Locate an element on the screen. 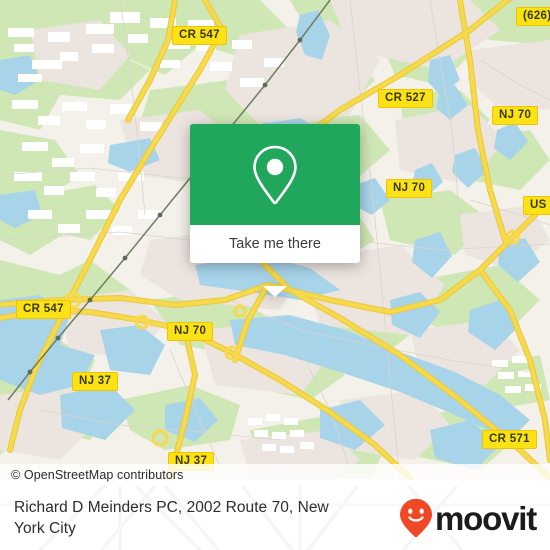 This screenshot has width=550, height=550. road-shield: US 9 is located at coordinates (536, 205).